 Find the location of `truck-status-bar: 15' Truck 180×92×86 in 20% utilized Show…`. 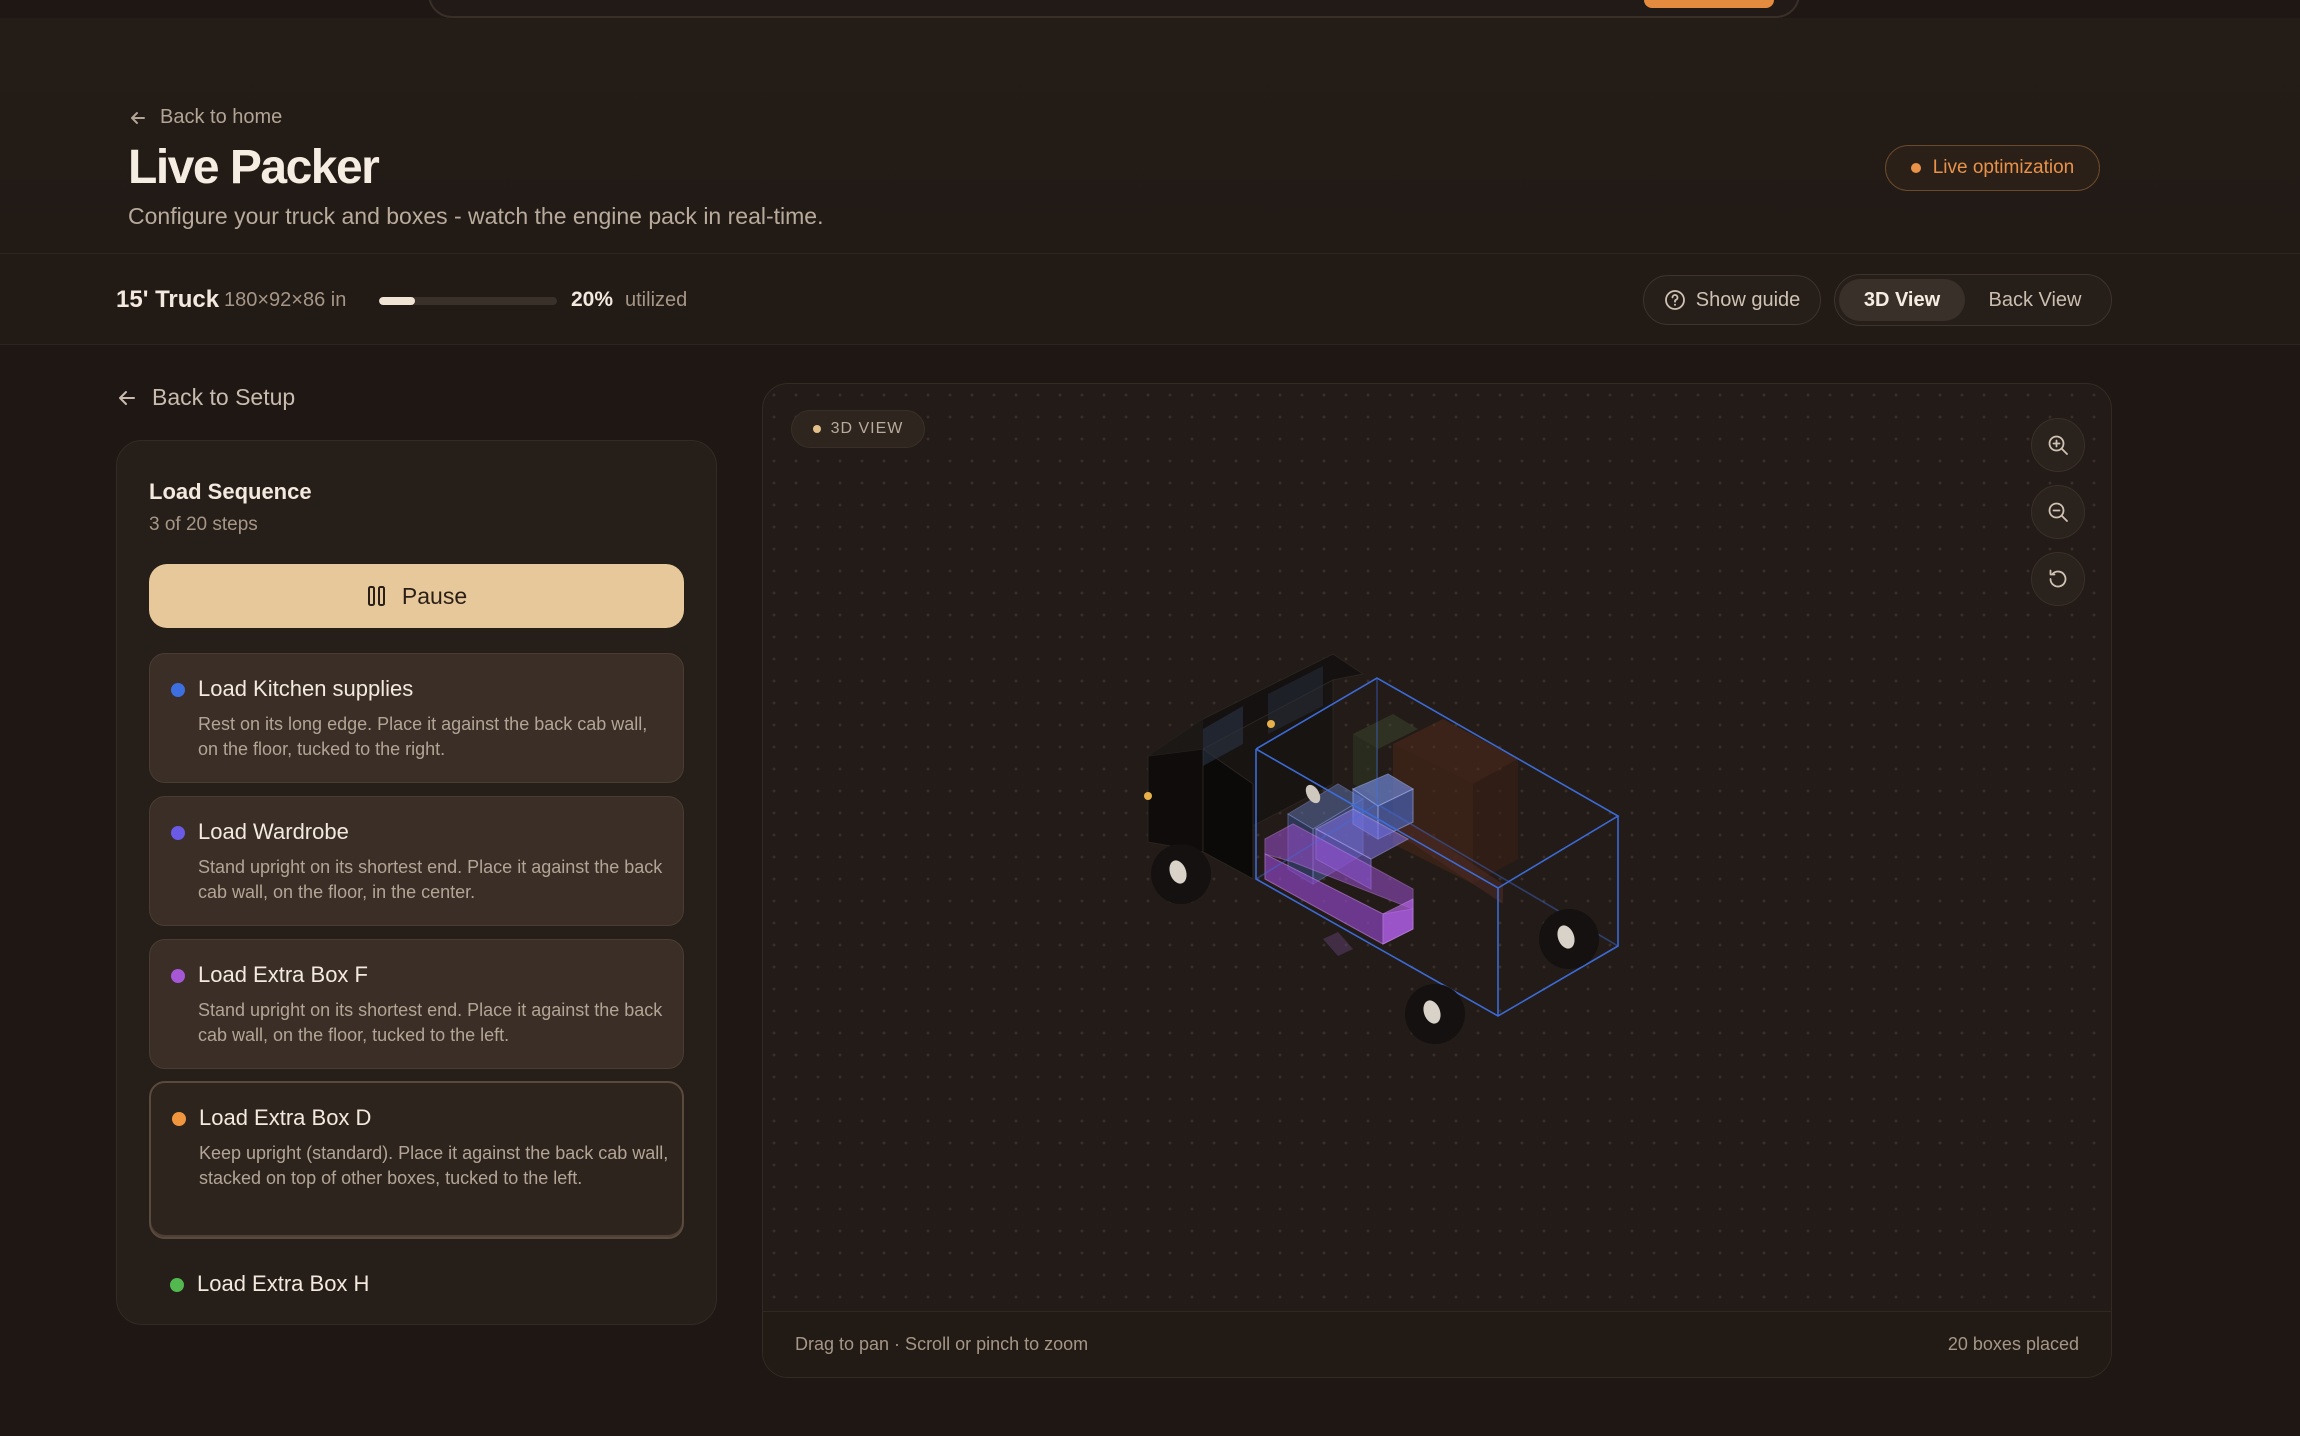

truck-status-bar: 15' Truck 180×92×86 in 20% utilized Show… is located at coordinates (1150, 299).